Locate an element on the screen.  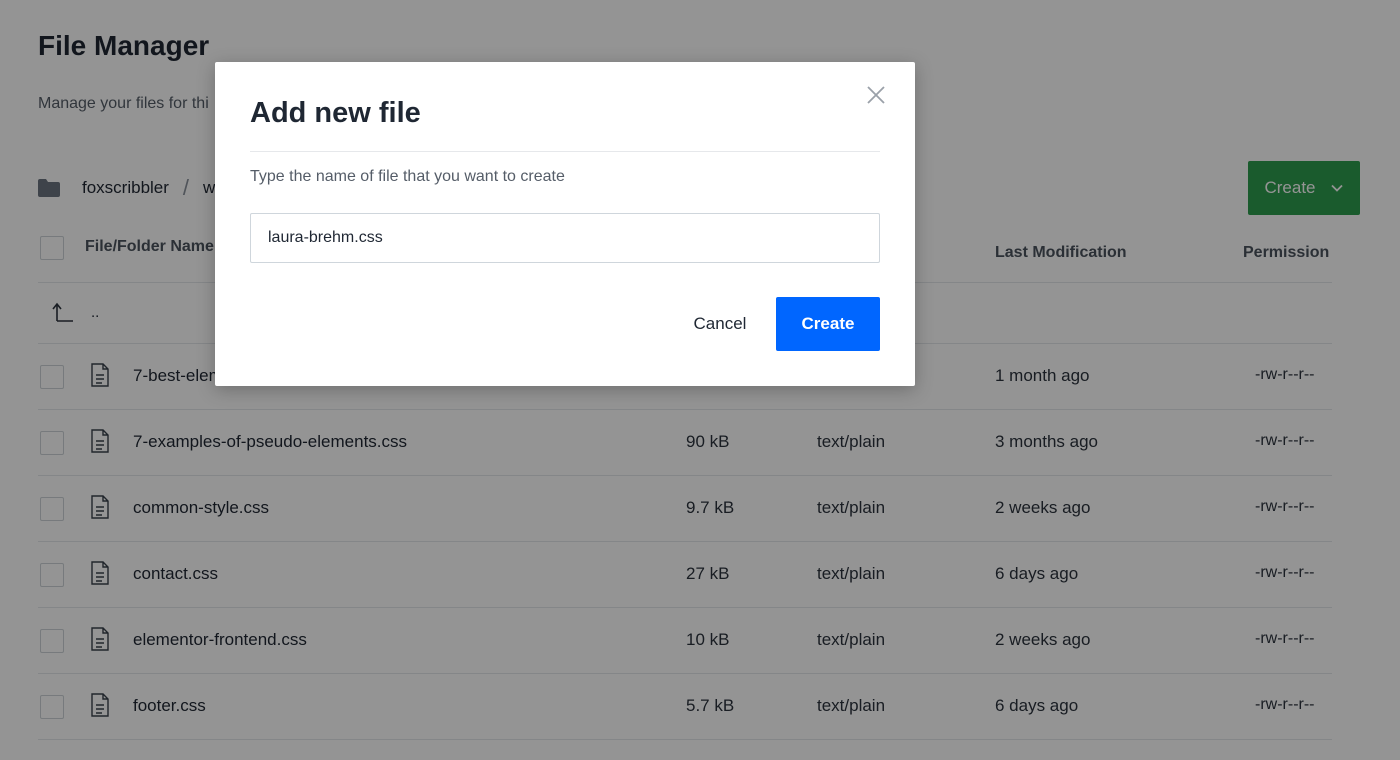
file-name-input is located at coordinates (565, 238).